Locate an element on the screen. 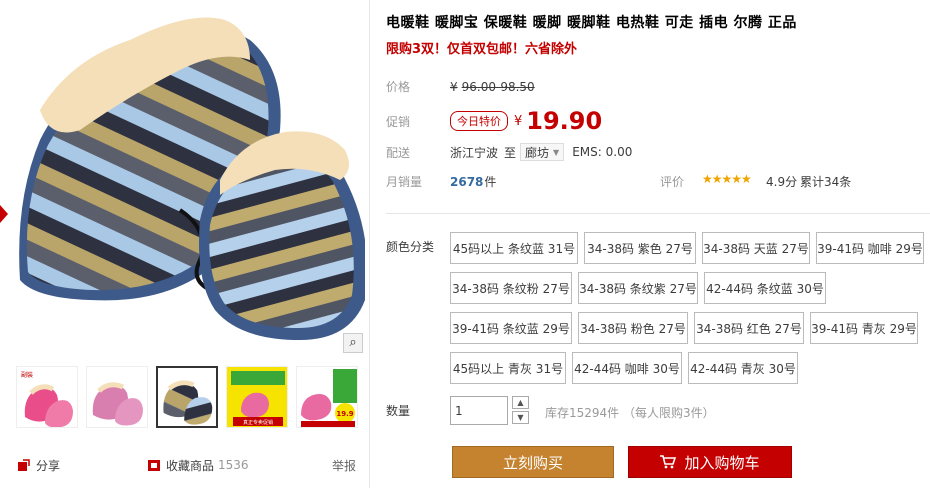 This screenshot has height=488, width=930. thumbnail-5: 19.9 is located at coordinates (327, 397).